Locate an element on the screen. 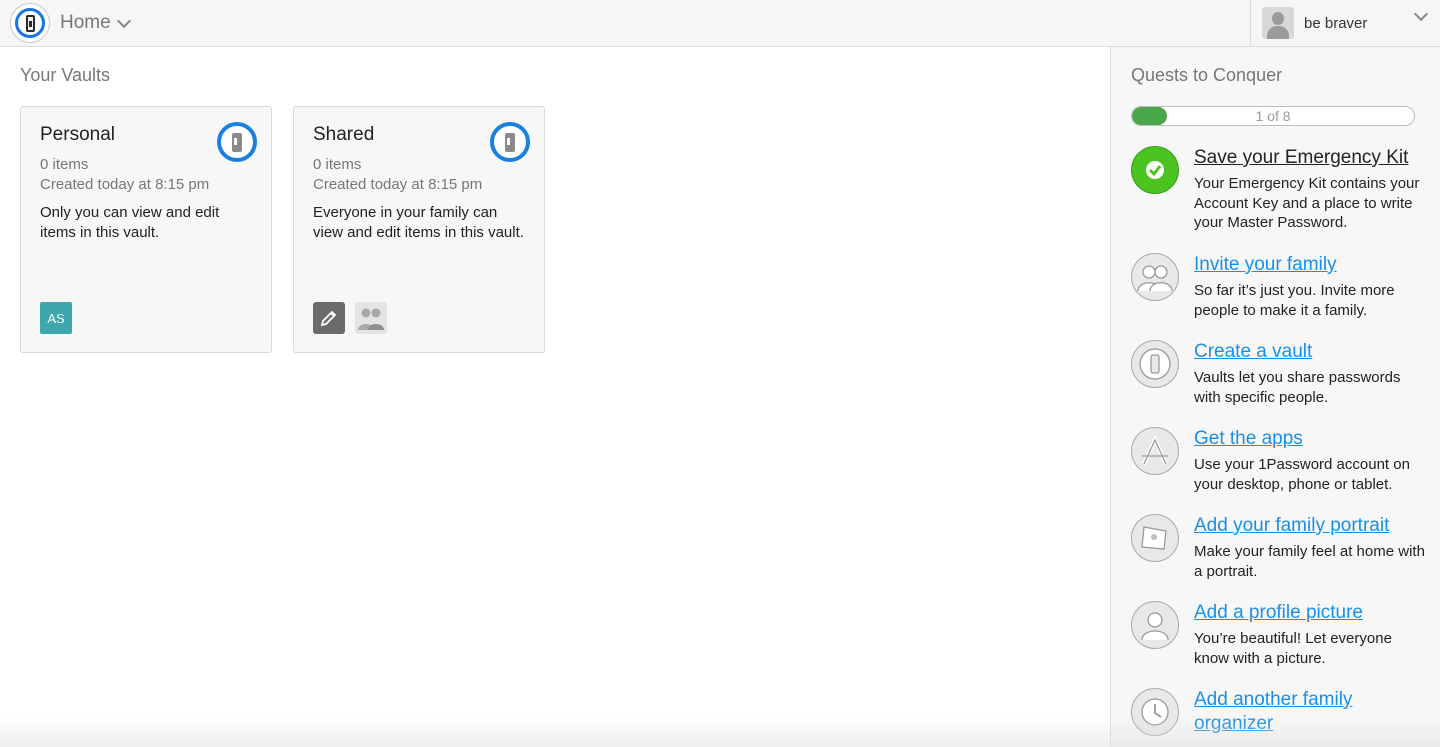 The height and width of the screenshot is (747, 1440). quest-link: Create a vault is located at coordinates (1311, 352).